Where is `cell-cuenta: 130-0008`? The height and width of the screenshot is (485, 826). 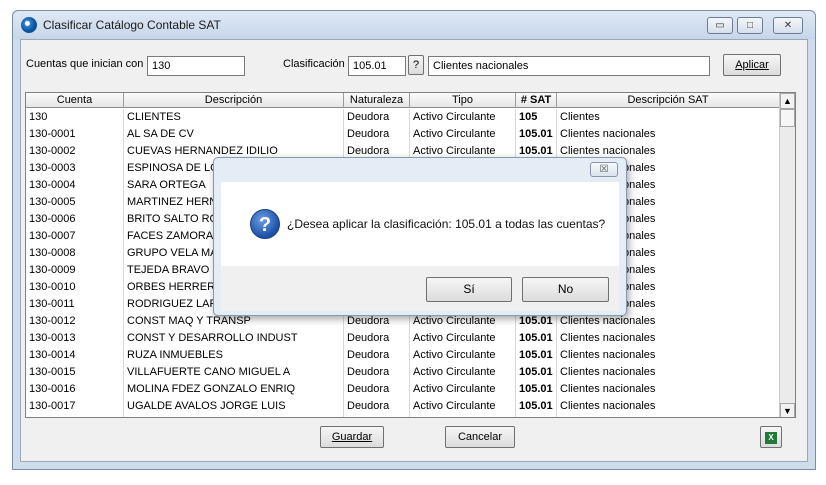
cell-cuenta: 130-0008 is located at coordinates (75, 253).